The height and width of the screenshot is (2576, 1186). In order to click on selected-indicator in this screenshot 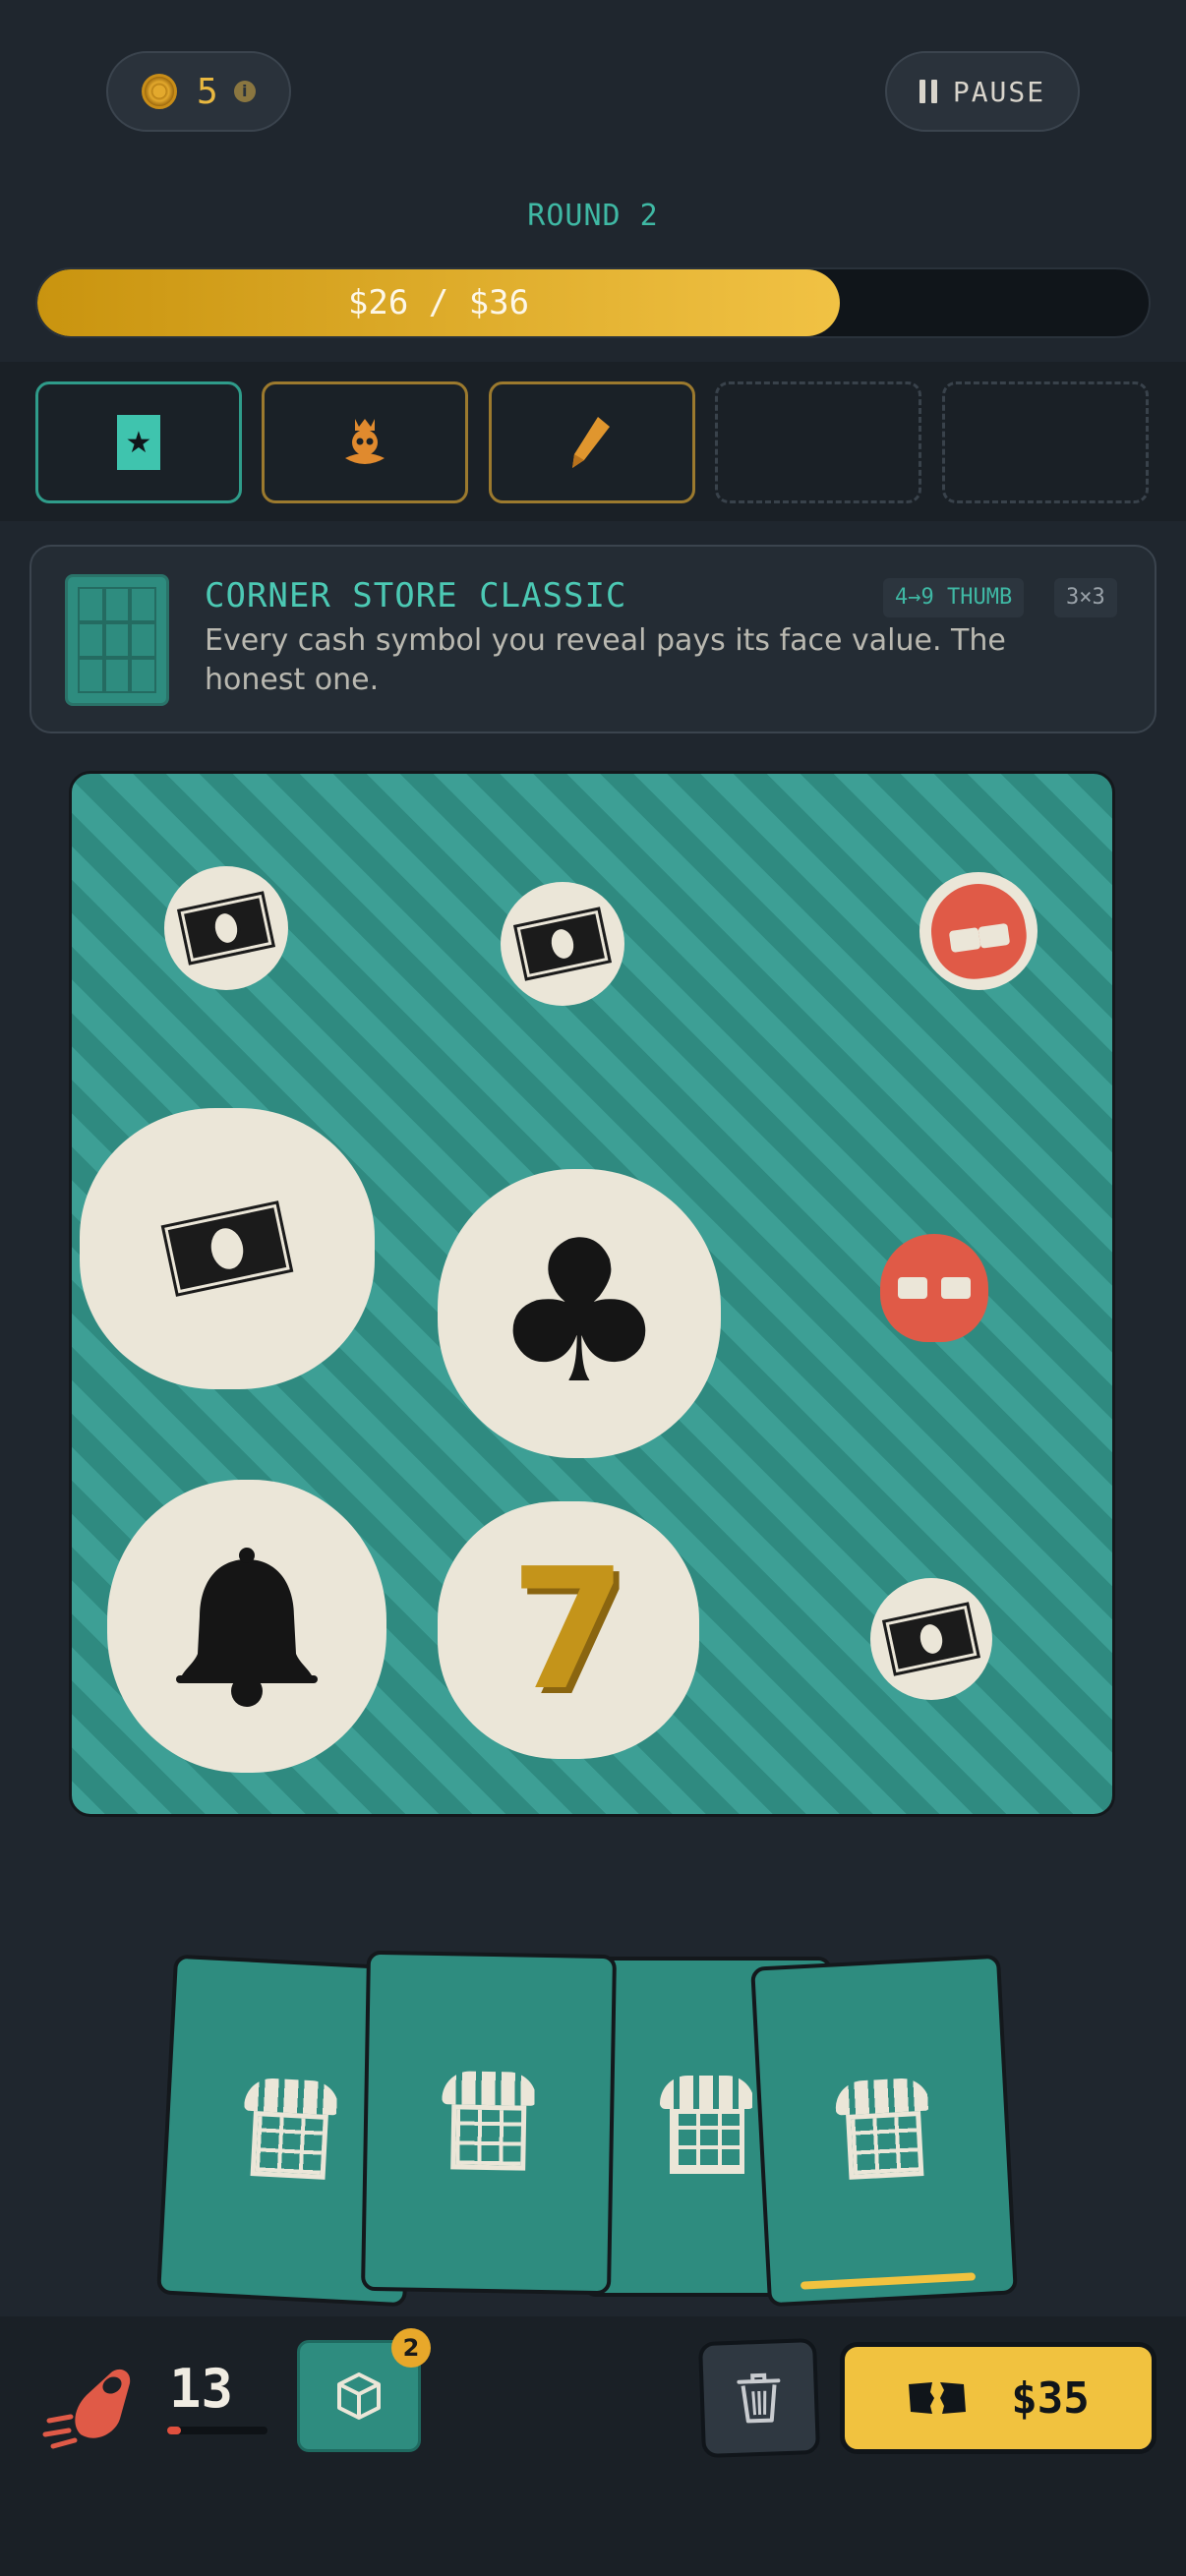, I will do `click(888, 2281)`.